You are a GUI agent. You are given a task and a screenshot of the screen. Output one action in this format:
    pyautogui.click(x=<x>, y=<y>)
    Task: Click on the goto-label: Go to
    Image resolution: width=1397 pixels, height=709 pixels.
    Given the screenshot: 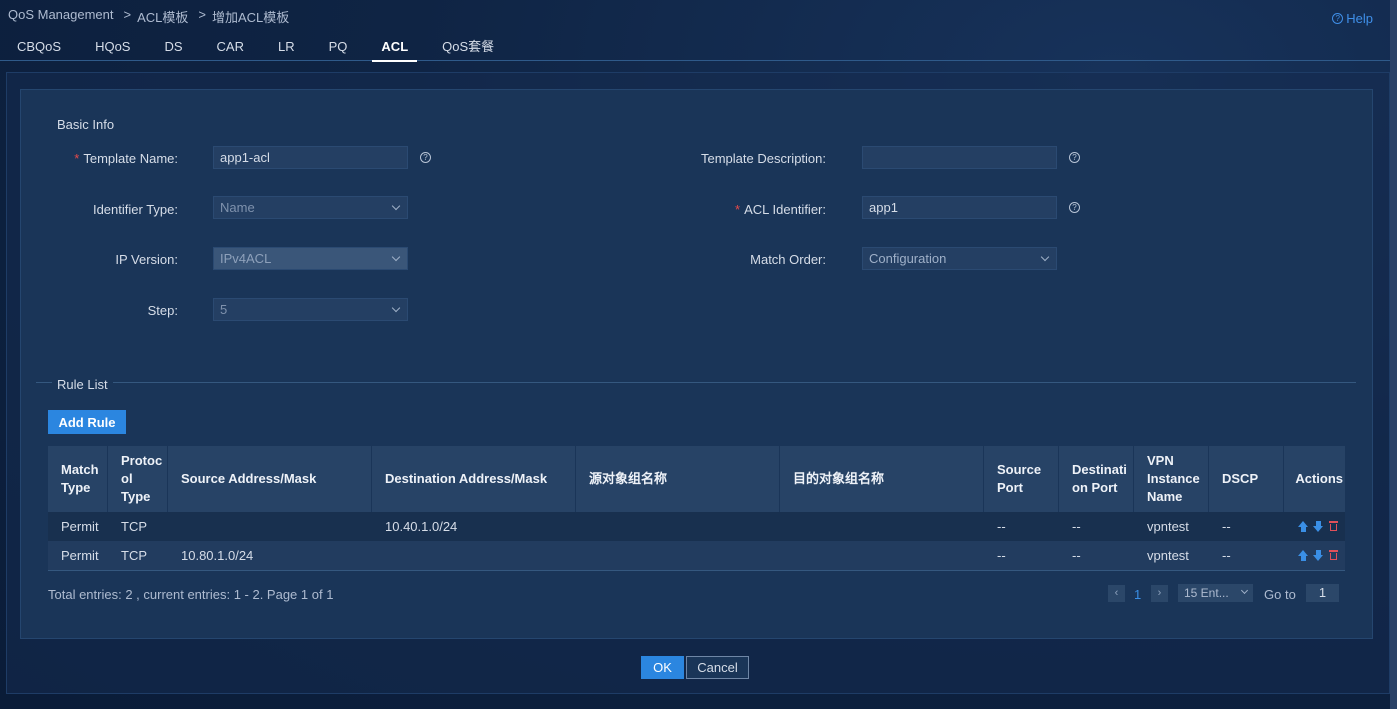 What is the action you would take?
    pyautogui.click(x=1280, y=594)
    